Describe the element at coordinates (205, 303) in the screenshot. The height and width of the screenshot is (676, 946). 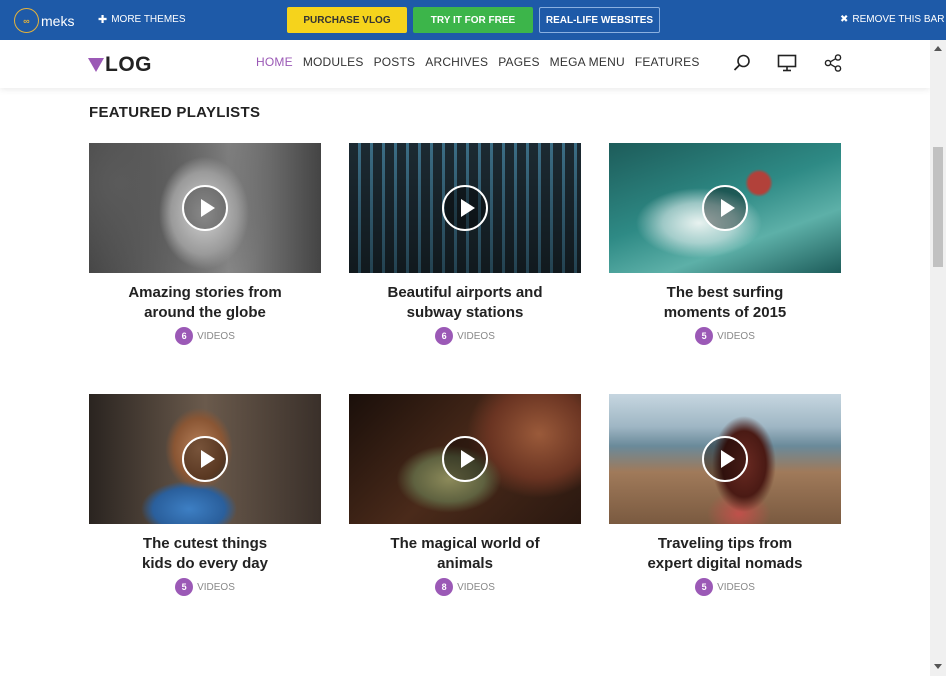
I see `playlist-title: Amazing stories from around the globe` at that location.